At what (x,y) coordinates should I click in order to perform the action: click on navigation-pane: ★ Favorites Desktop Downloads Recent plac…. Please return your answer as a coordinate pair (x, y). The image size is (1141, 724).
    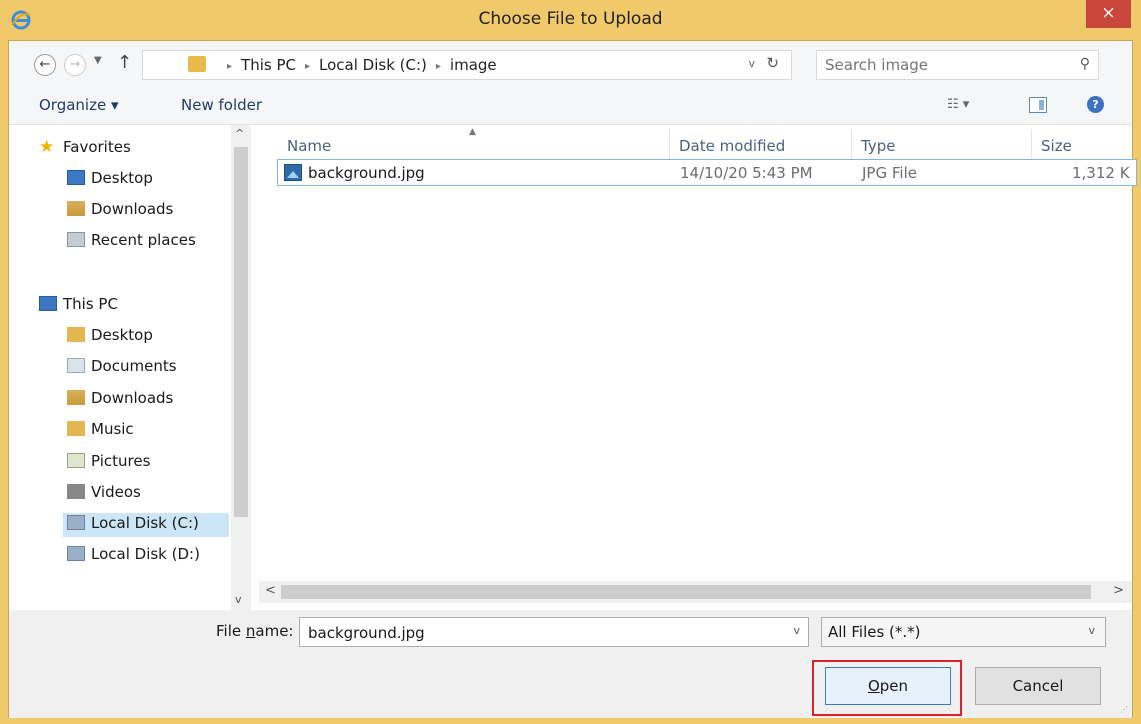
    Looking at the image, I should click on (134, 367).